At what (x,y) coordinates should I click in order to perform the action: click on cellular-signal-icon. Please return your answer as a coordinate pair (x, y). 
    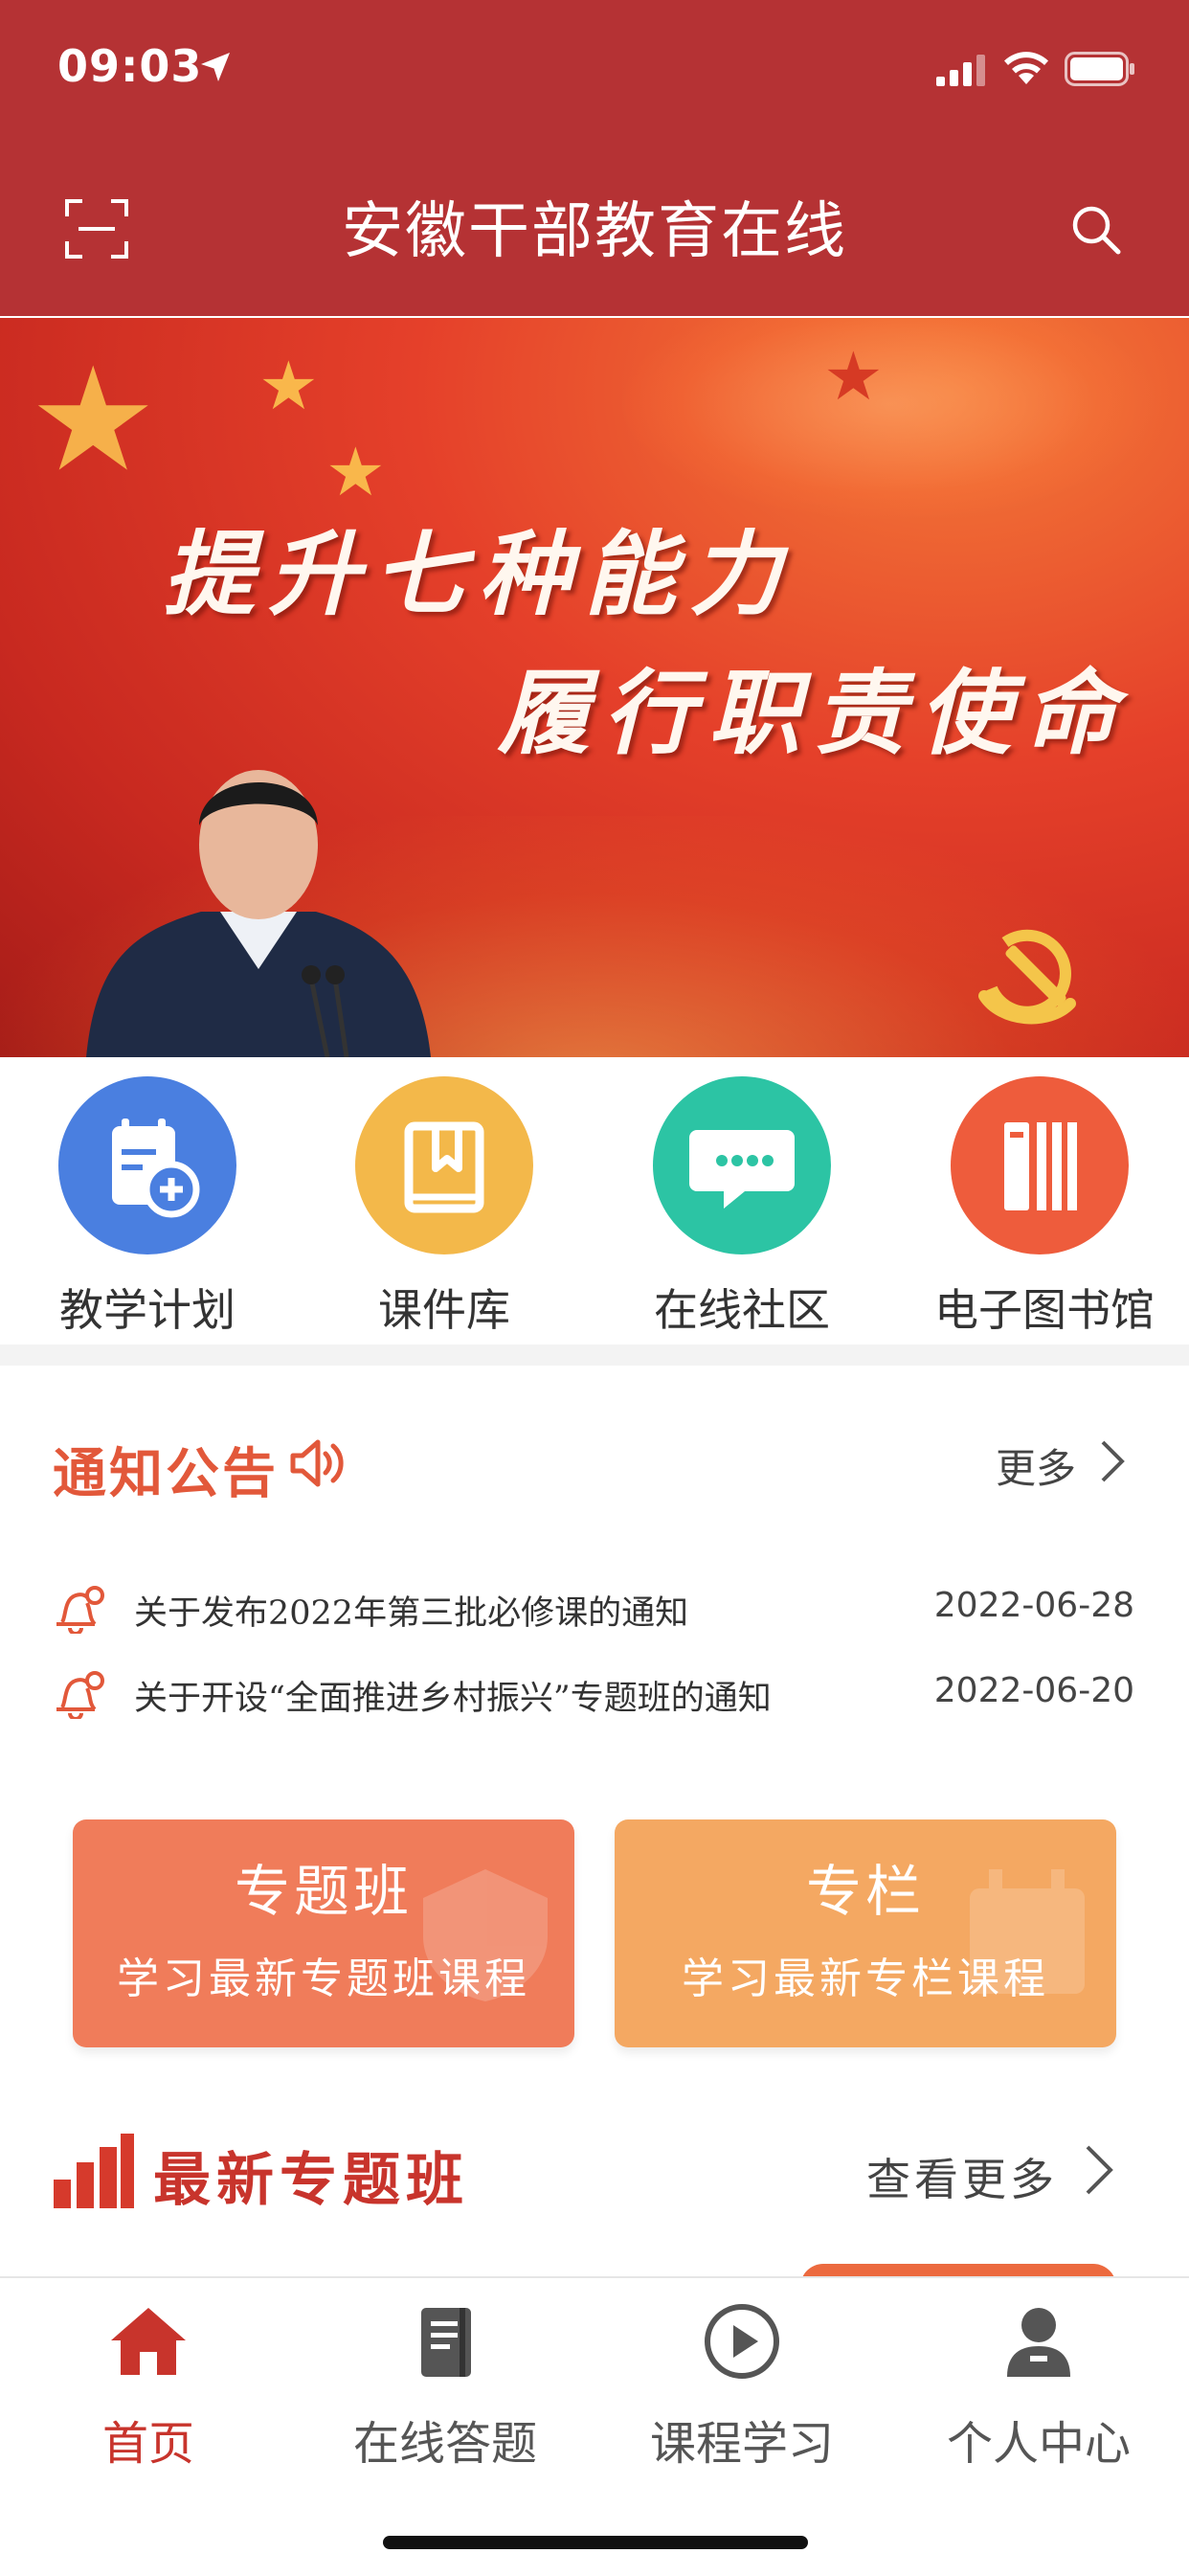
    Looking at the image, I should click on (960, 70).